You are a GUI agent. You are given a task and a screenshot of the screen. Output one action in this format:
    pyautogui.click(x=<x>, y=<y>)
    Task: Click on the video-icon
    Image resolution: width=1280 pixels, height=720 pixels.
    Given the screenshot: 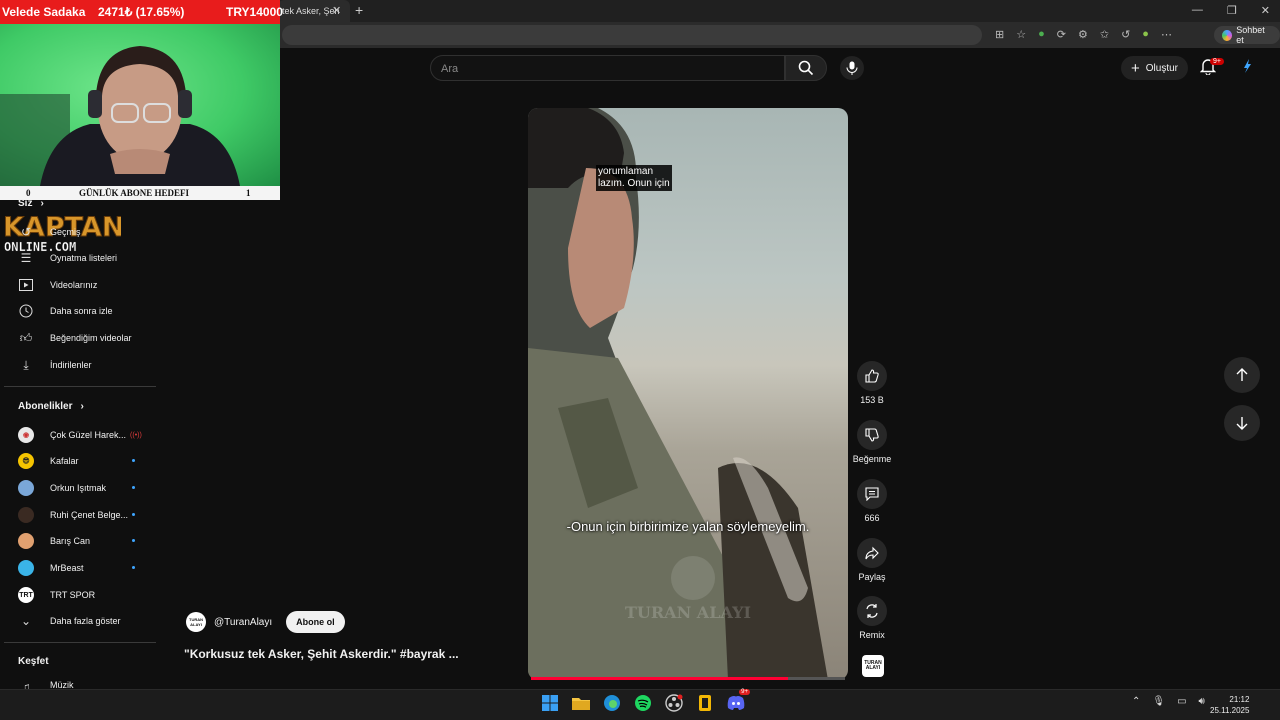 What is the action you would take?
    pyautogui.click(x=26, y=285)
    